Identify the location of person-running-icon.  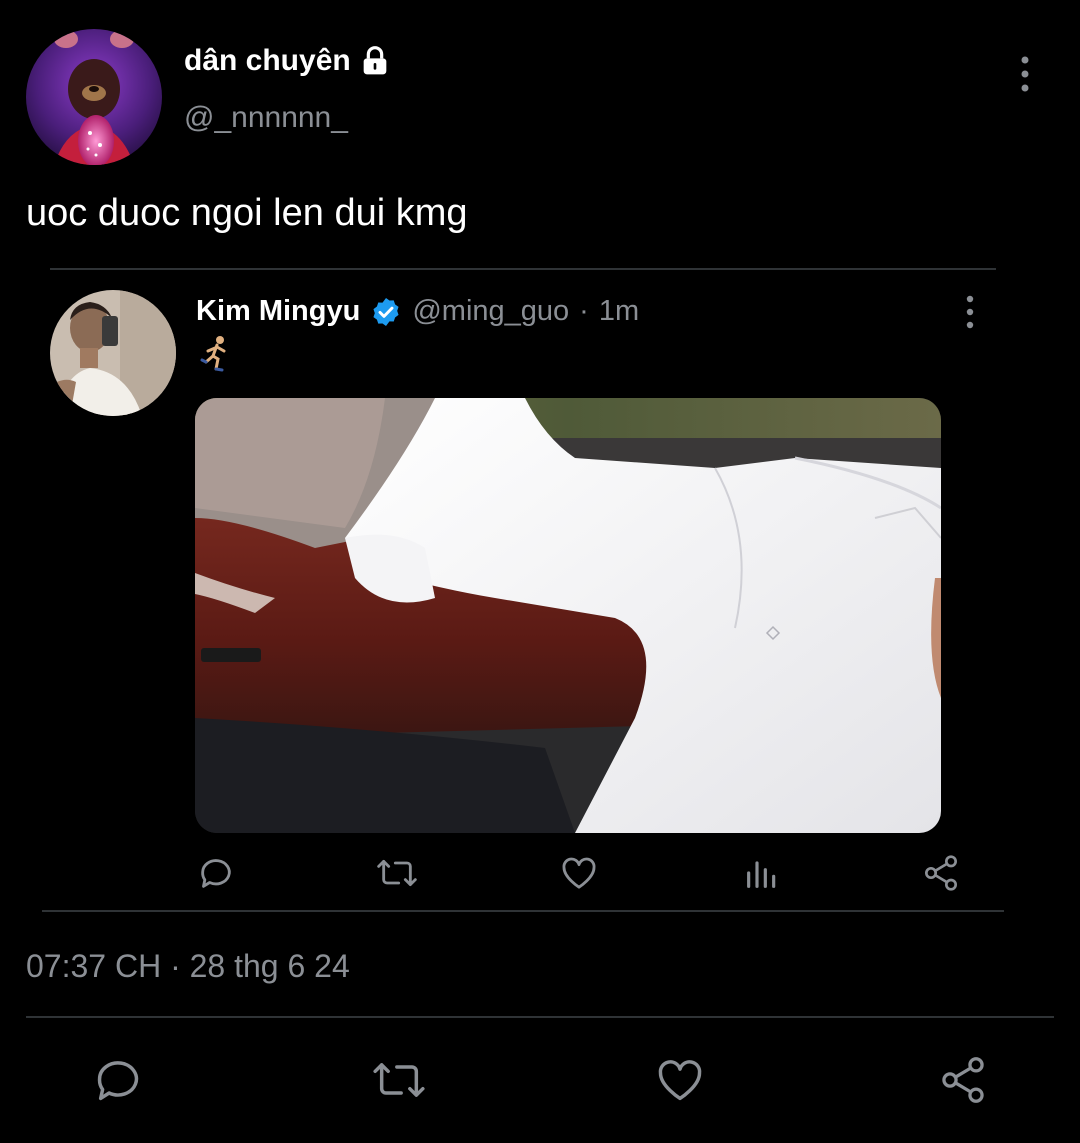
(216, 354).